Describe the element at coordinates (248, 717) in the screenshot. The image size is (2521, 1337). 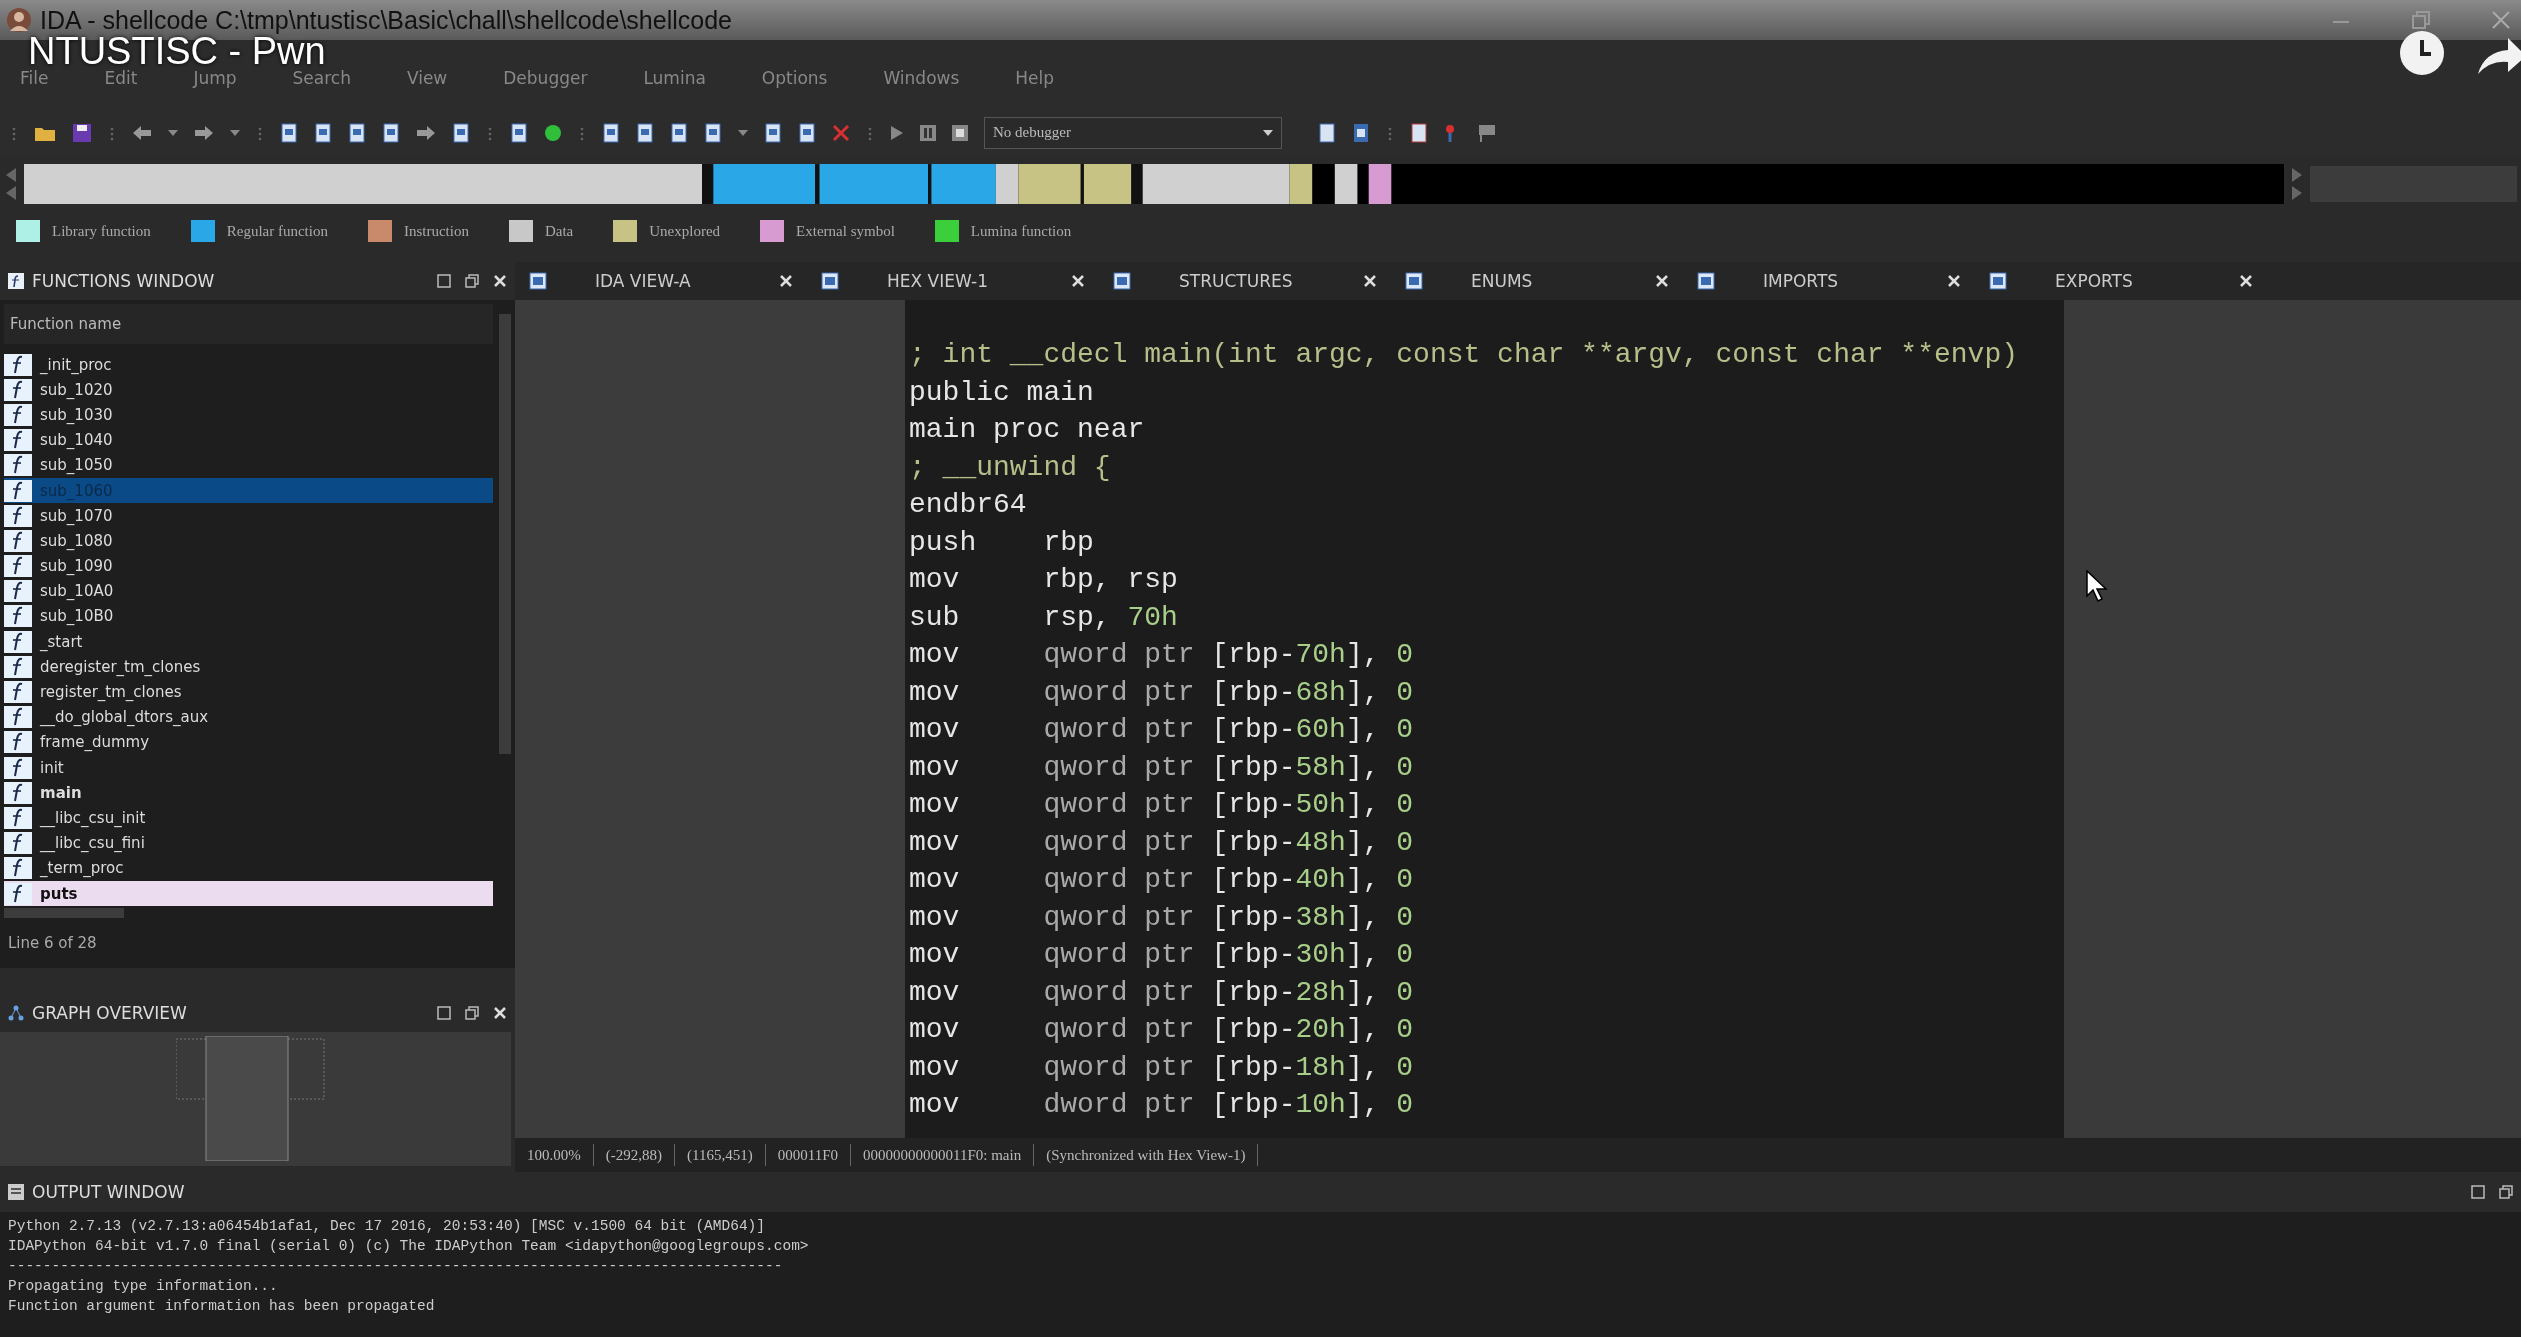
I see `function-row: __do_global_dtors_aux` at that location.